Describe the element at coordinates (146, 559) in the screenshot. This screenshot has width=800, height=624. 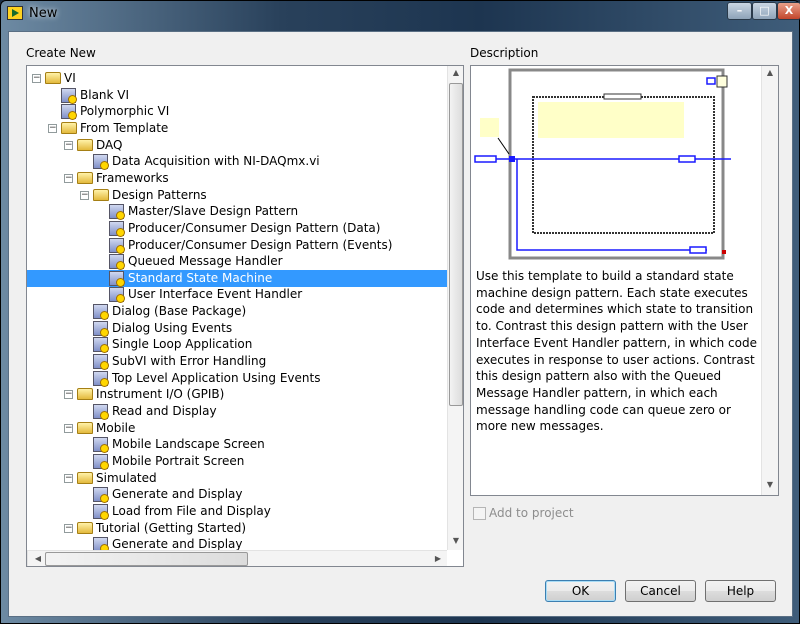
I see `horizontal-scroll-thumb` at that location.